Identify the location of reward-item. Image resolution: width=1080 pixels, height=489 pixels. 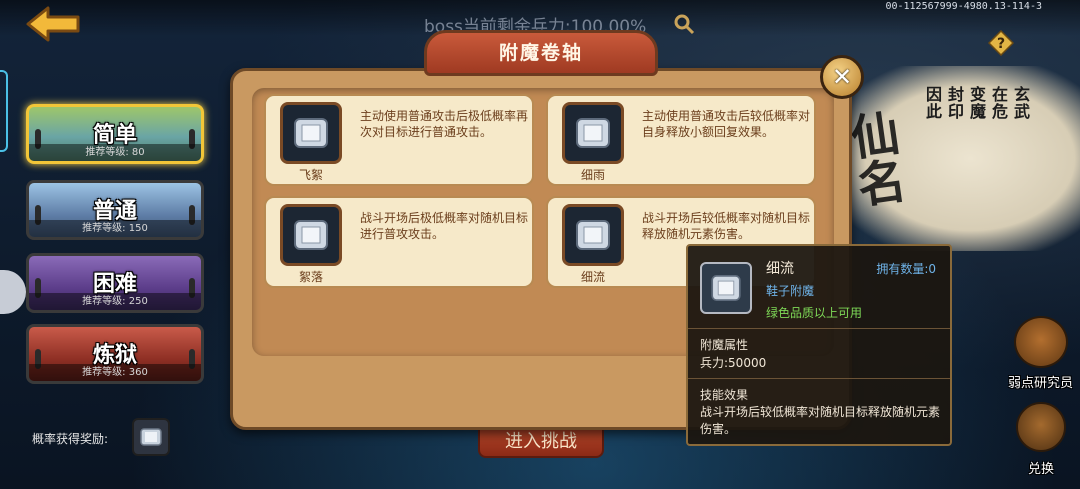
(151, 437).